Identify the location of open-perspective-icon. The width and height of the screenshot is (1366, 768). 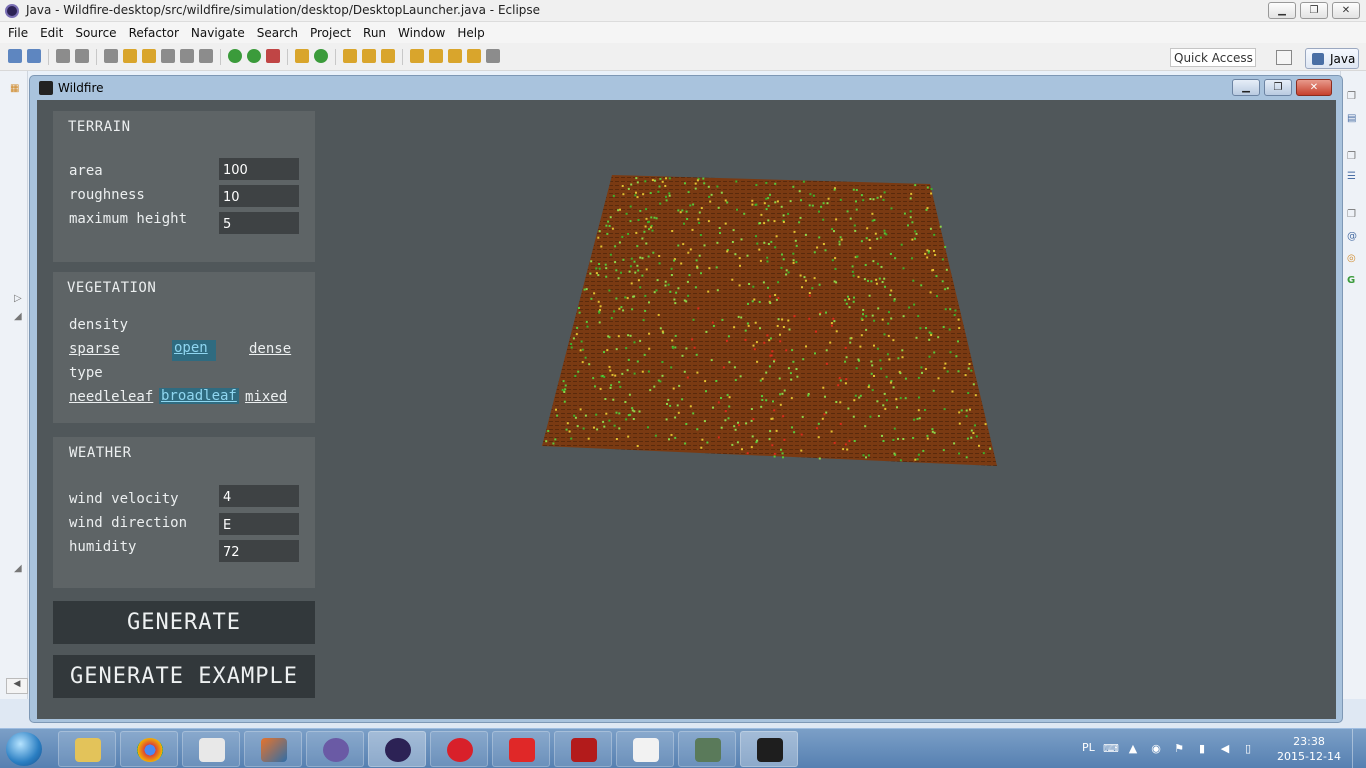
(1284, 57).